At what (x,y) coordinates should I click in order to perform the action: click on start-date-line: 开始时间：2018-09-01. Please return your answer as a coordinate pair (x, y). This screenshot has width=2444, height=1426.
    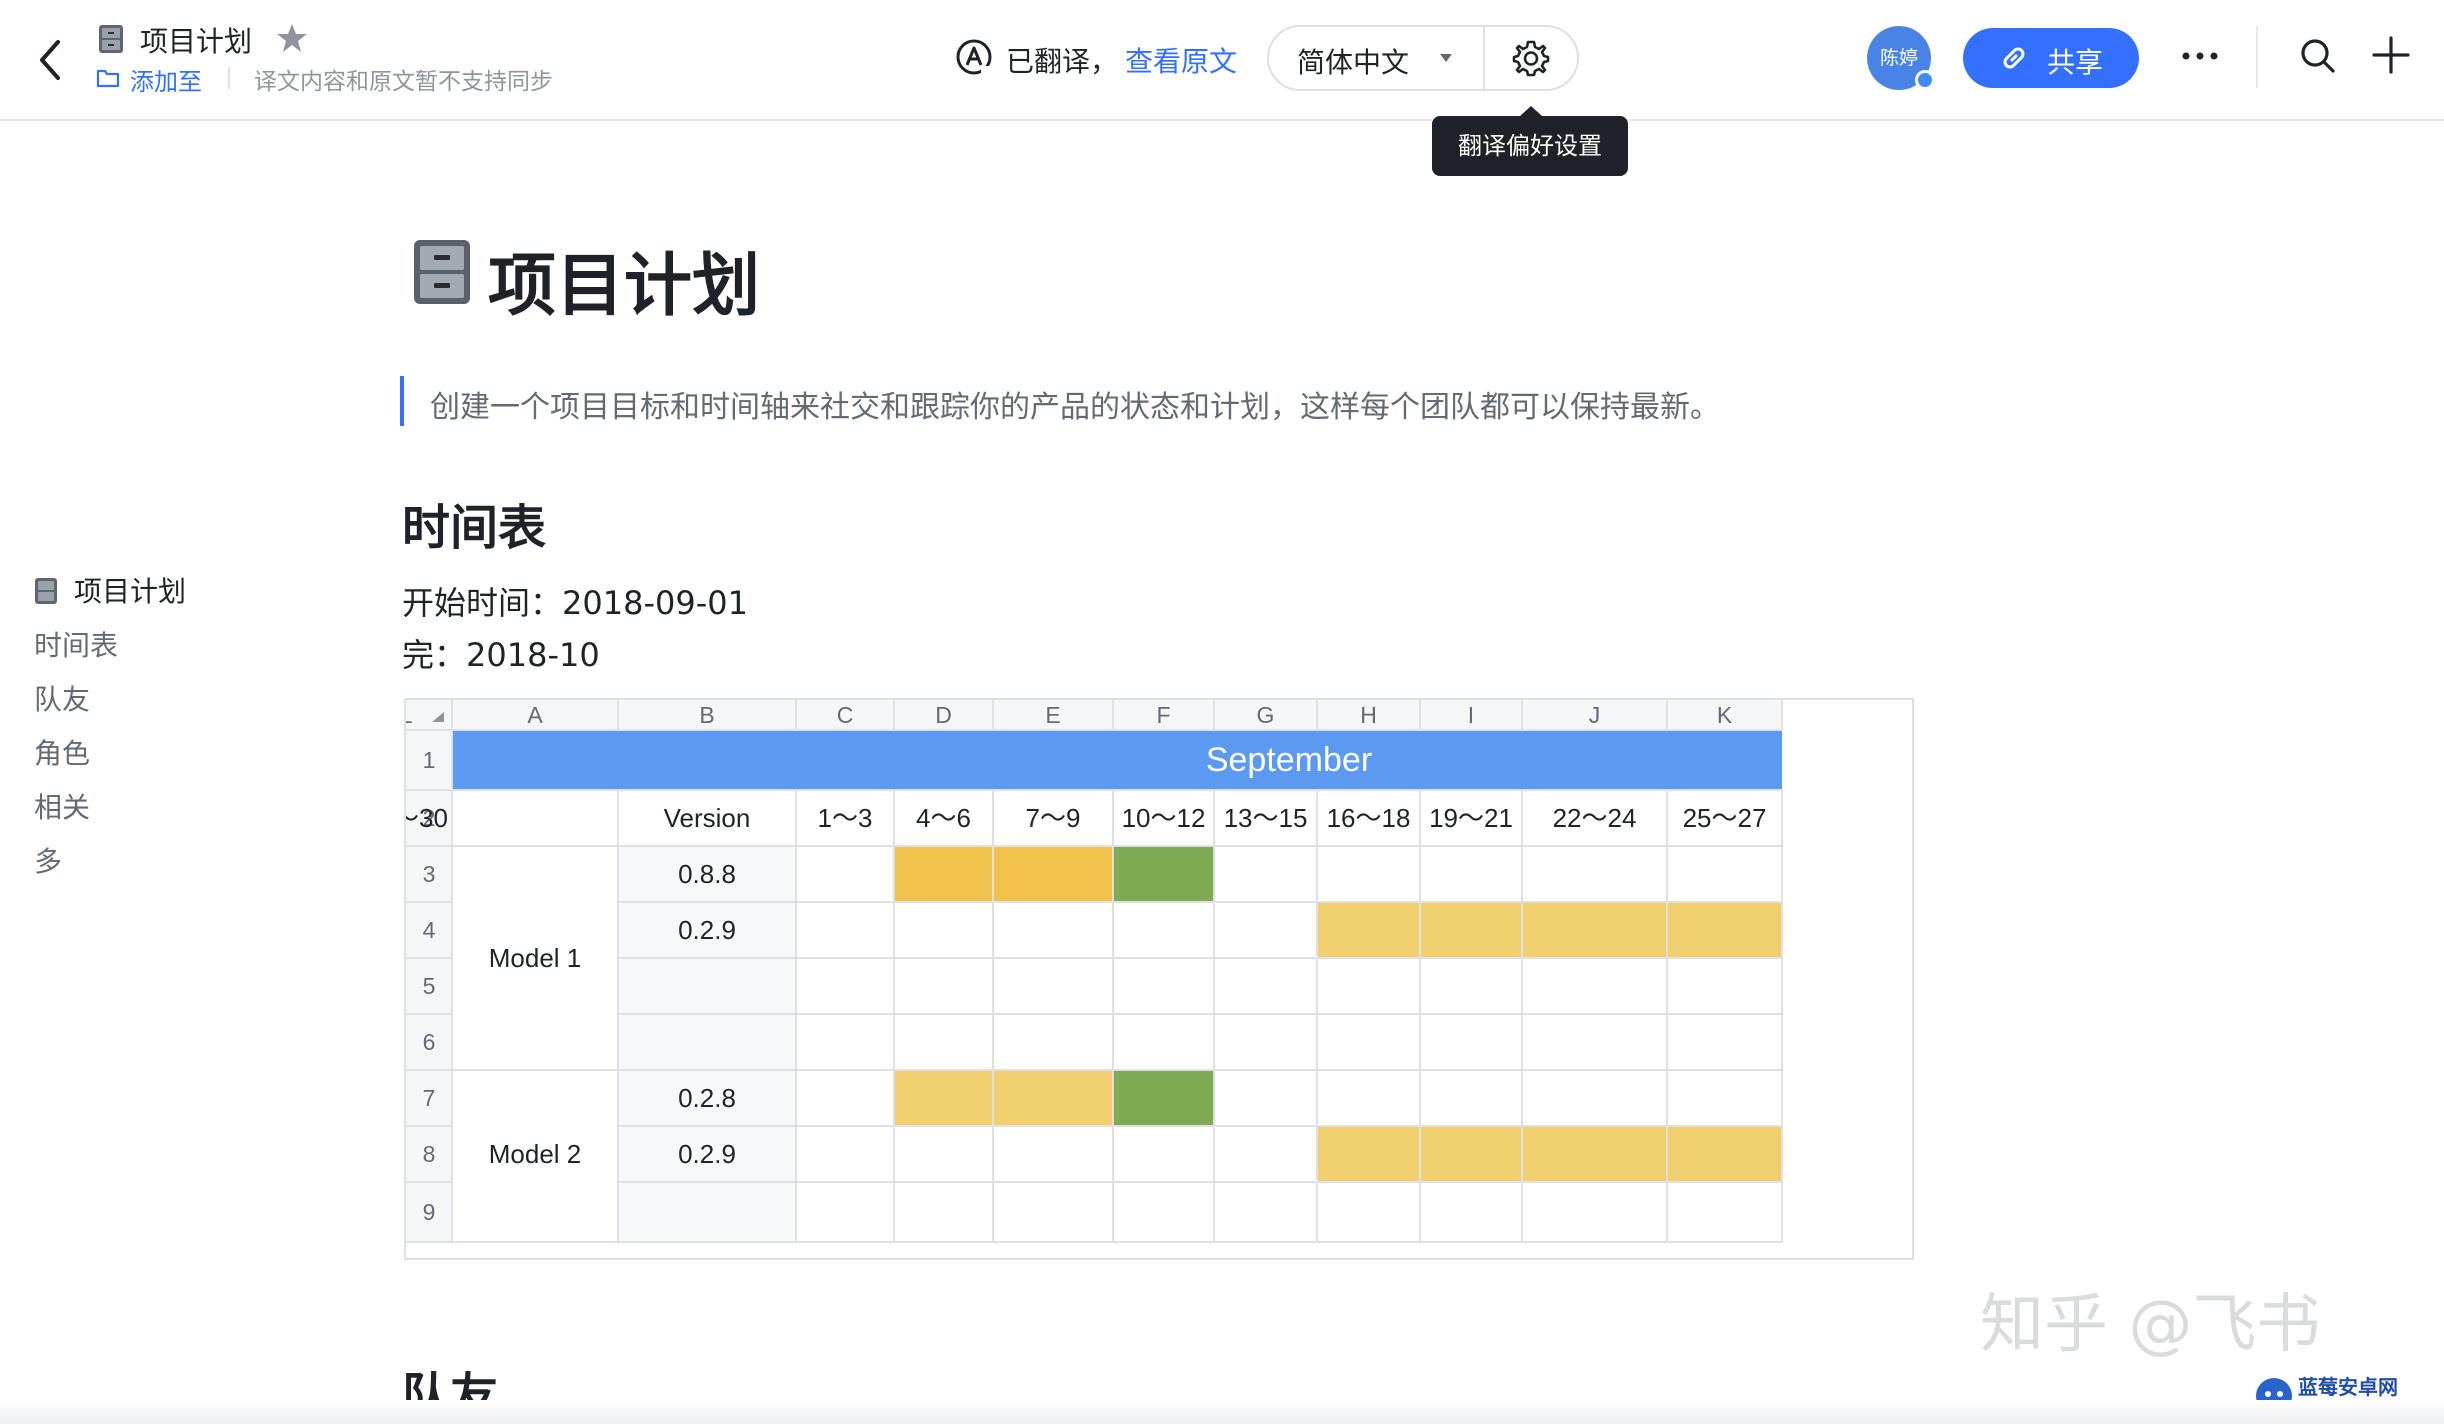
    Looking at the image, I should click on (575, 601).